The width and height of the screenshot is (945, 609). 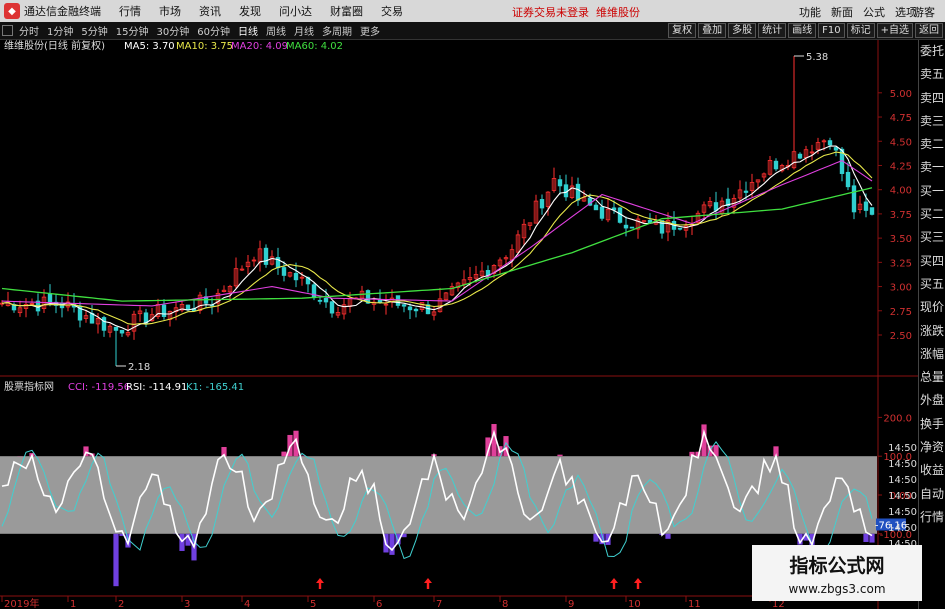 I want to click on tab-timeframe-1: 1分钟, so click(x=60, y=30).